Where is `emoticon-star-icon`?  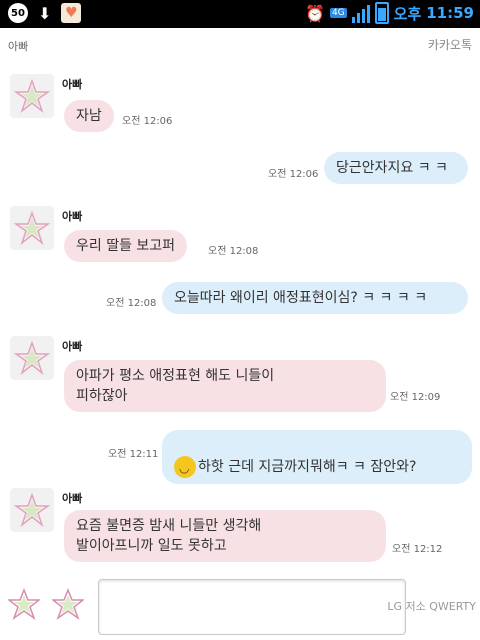 emoticon-star-icon is located at coordinates (68, 604).